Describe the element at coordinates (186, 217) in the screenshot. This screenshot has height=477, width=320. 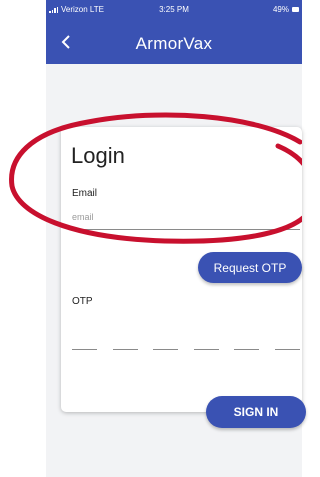
I see `email-field` at that location.